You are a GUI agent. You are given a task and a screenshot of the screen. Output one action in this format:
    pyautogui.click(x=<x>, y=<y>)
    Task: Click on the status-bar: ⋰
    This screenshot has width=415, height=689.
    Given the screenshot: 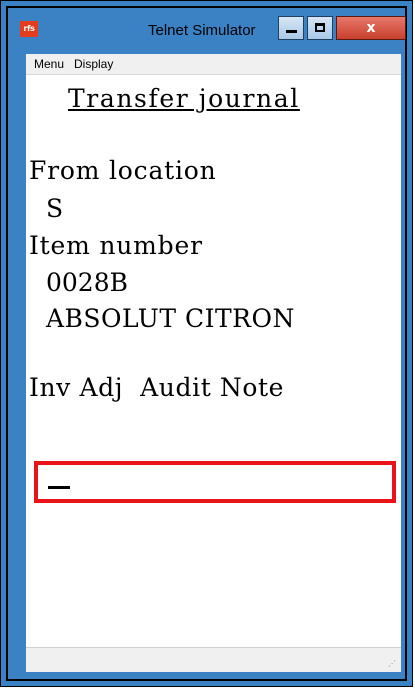 What is the action you would take?
    pyautogui.click(x=213, y=659)
    